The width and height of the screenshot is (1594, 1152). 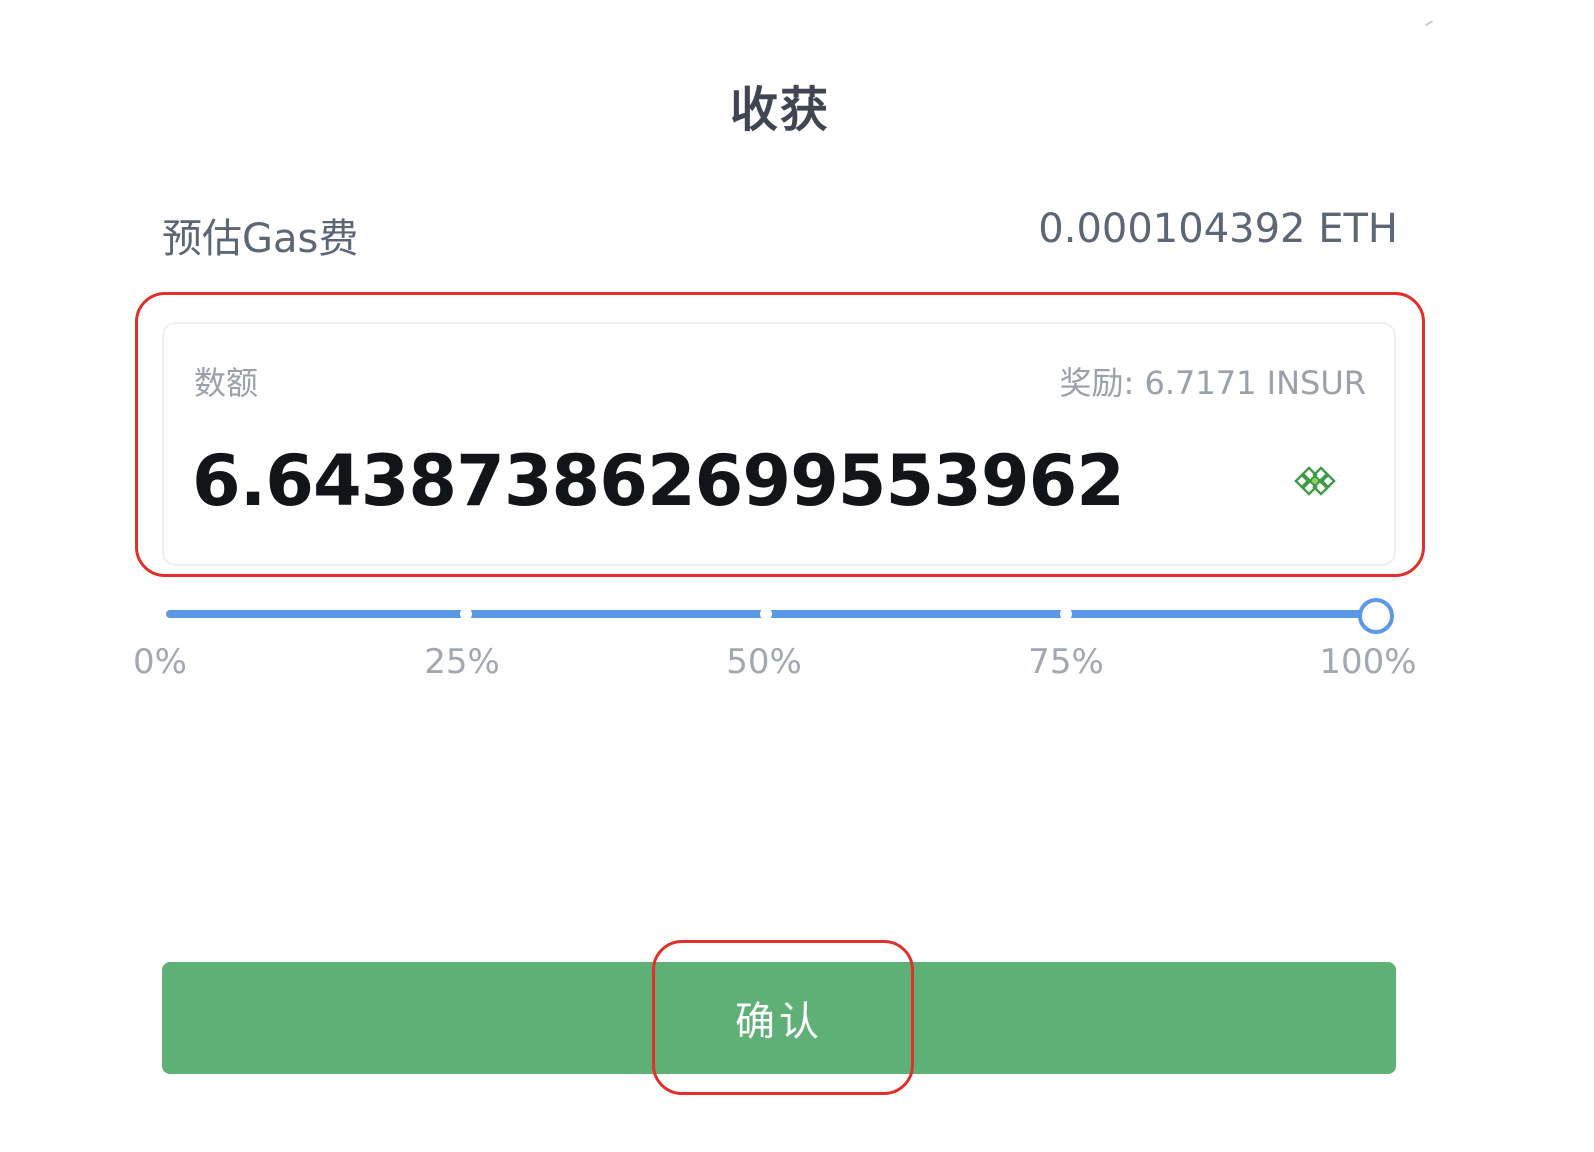 I want to click on gas-fee-value: 0.000104392 ETH, so click(x=1218, y=229).